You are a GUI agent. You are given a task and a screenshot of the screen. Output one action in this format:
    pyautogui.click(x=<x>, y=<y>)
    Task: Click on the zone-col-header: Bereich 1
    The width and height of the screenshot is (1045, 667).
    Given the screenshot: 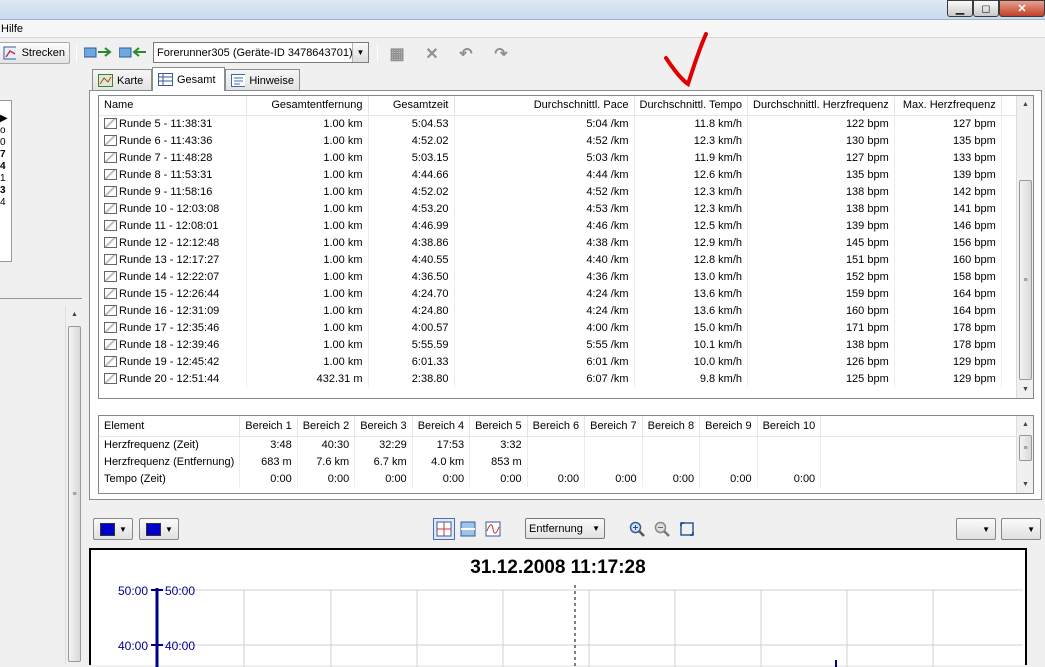 What is the action you would take?
    pyautogui.click(x=268, y=426)
    